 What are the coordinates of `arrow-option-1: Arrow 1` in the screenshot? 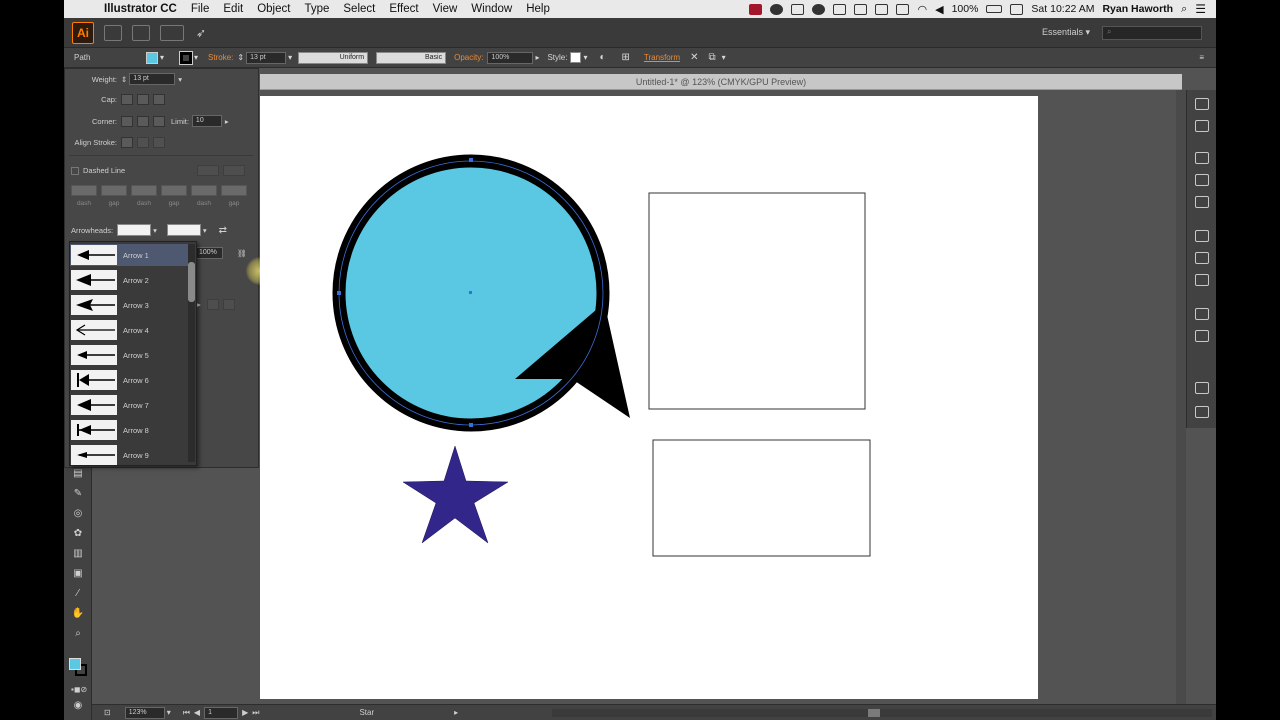 It's located at (129, 255).